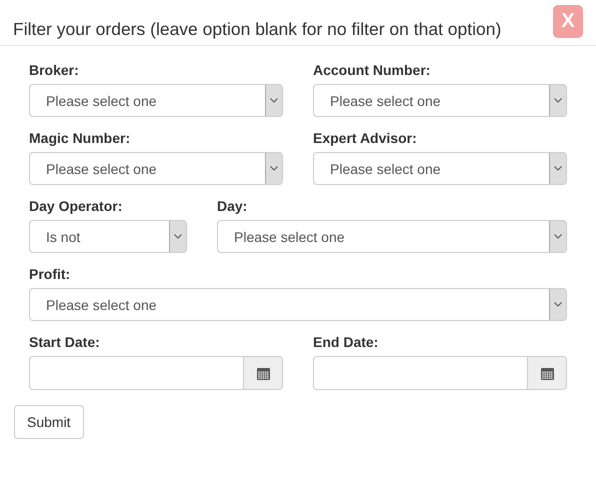 This screenshot has height=491, width=596. I want to click on dropdown: Is not, so click(108, 236).